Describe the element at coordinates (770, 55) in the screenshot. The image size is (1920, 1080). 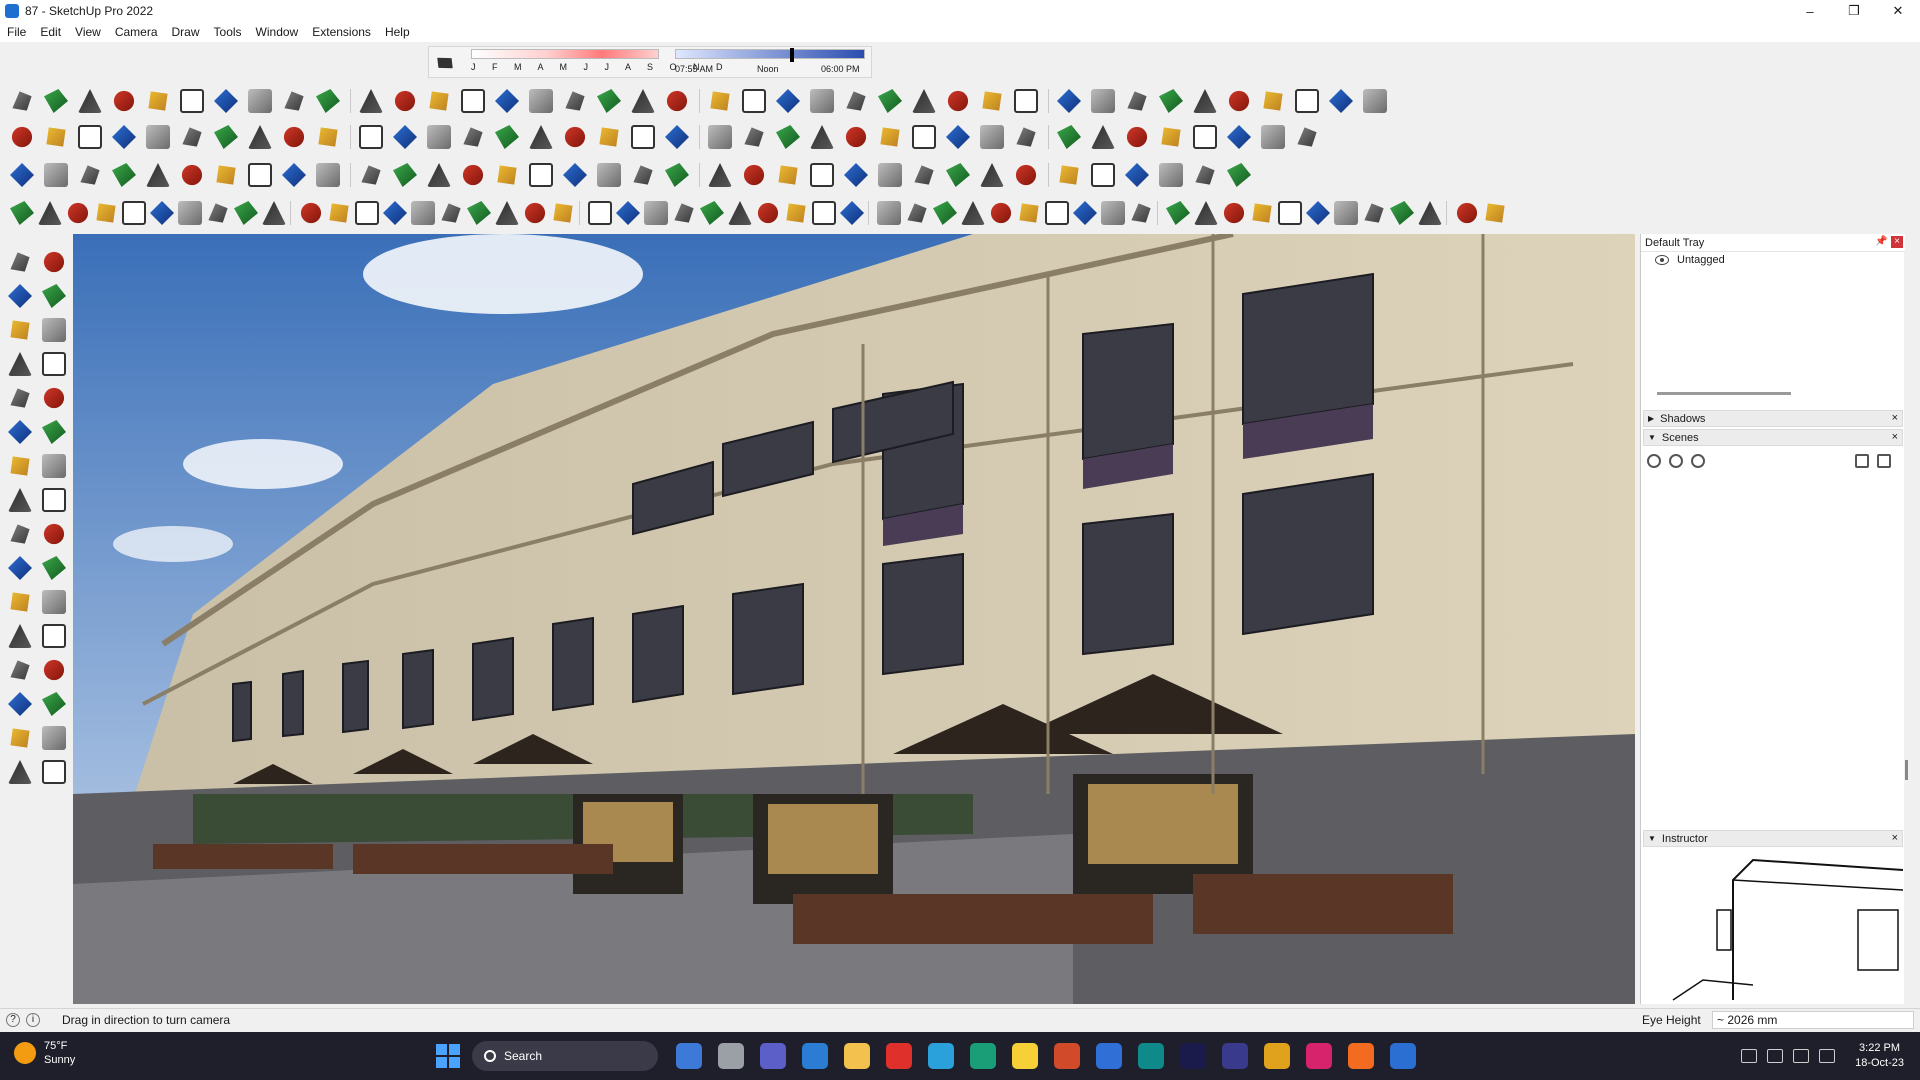
I see `time-slider` at that location.